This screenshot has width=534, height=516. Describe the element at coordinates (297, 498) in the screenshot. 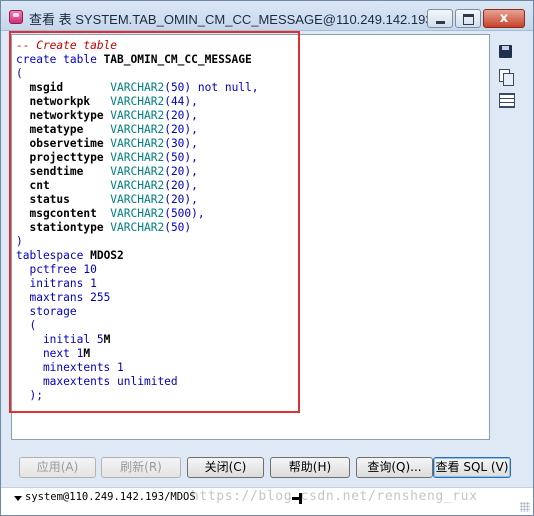

I see `pin-icon` at that location.